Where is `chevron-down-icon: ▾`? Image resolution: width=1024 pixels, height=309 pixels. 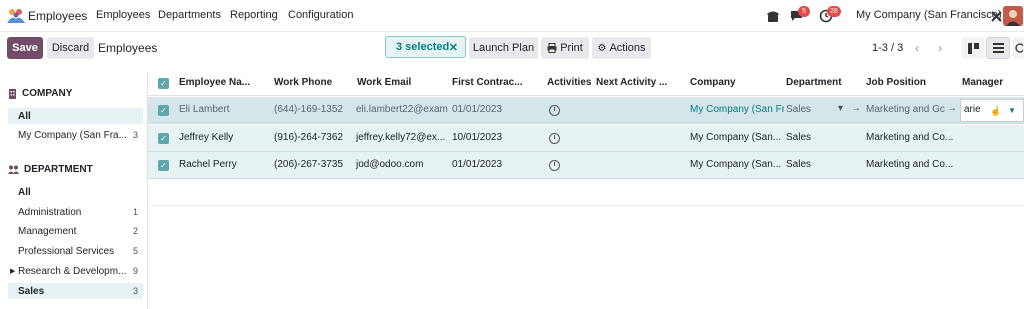 chevron-down-icon: ▾ is located at coordinates (840, 108).